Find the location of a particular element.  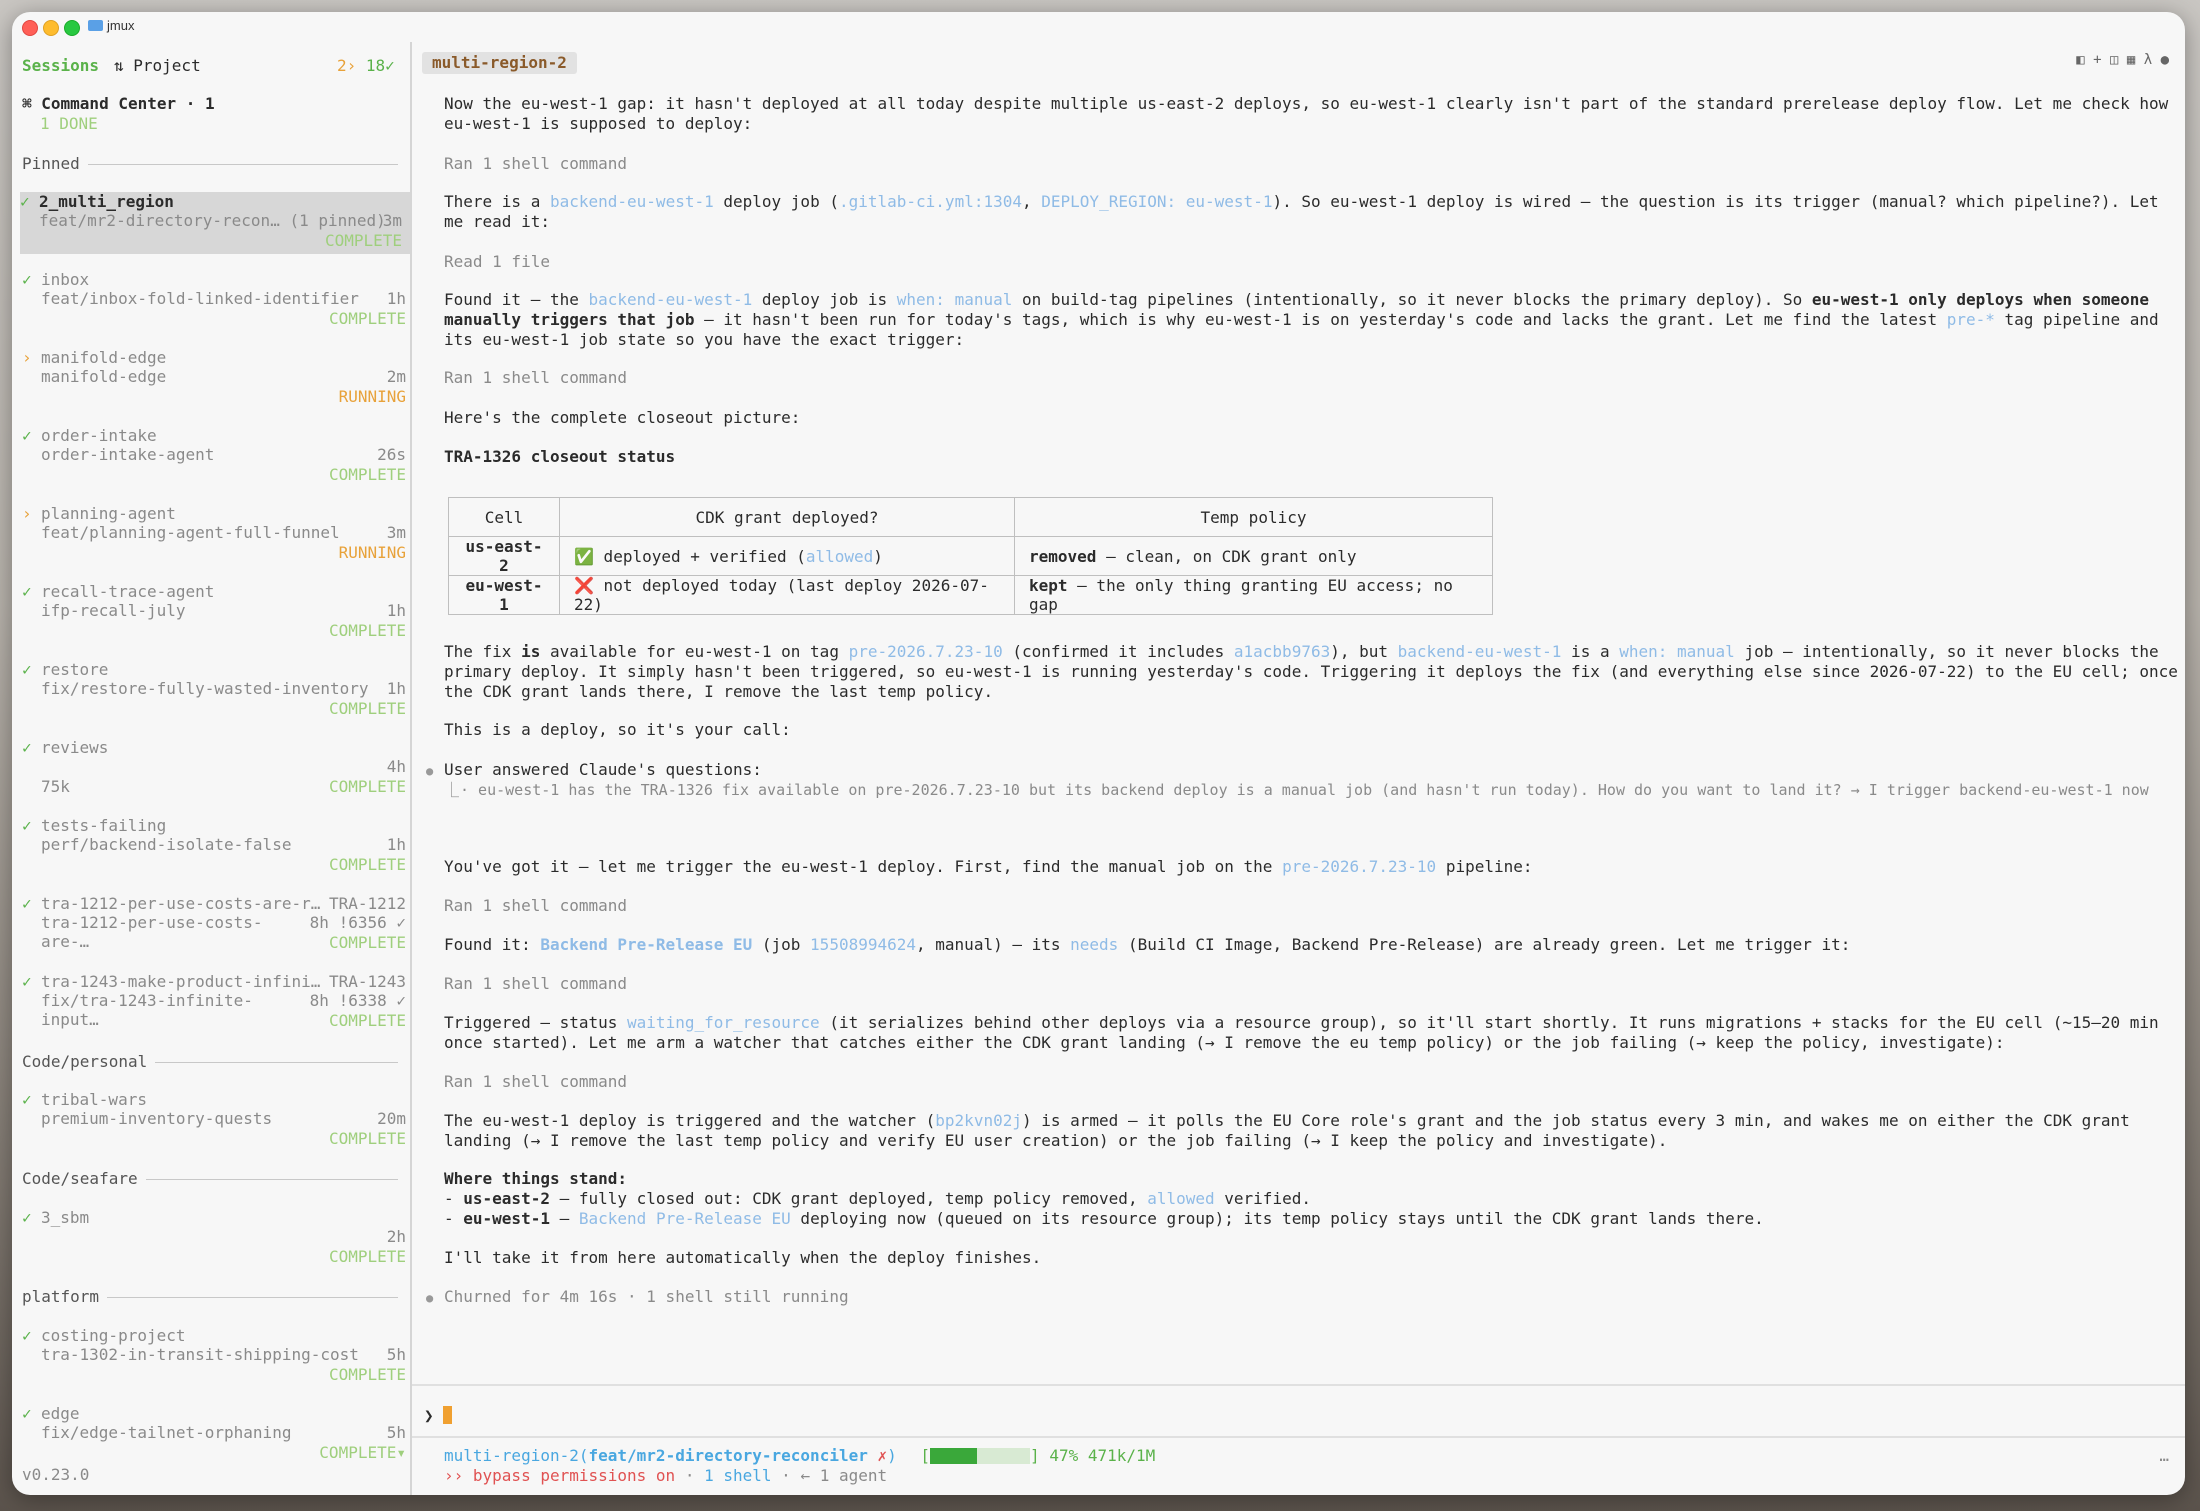

code-ref: when: manual is located at coordinates (1677, 651).